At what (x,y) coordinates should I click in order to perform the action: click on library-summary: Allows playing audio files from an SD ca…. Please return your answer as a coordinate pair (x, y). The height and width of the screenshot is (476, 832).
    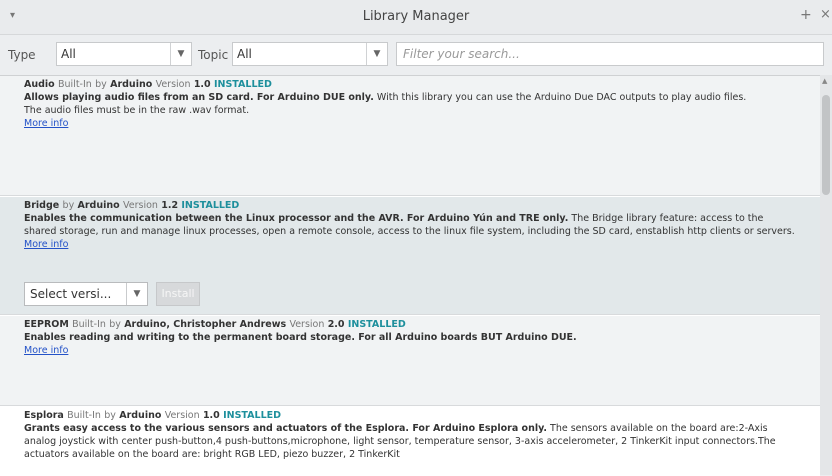
    Looking at the image, I should click on (199, 97).